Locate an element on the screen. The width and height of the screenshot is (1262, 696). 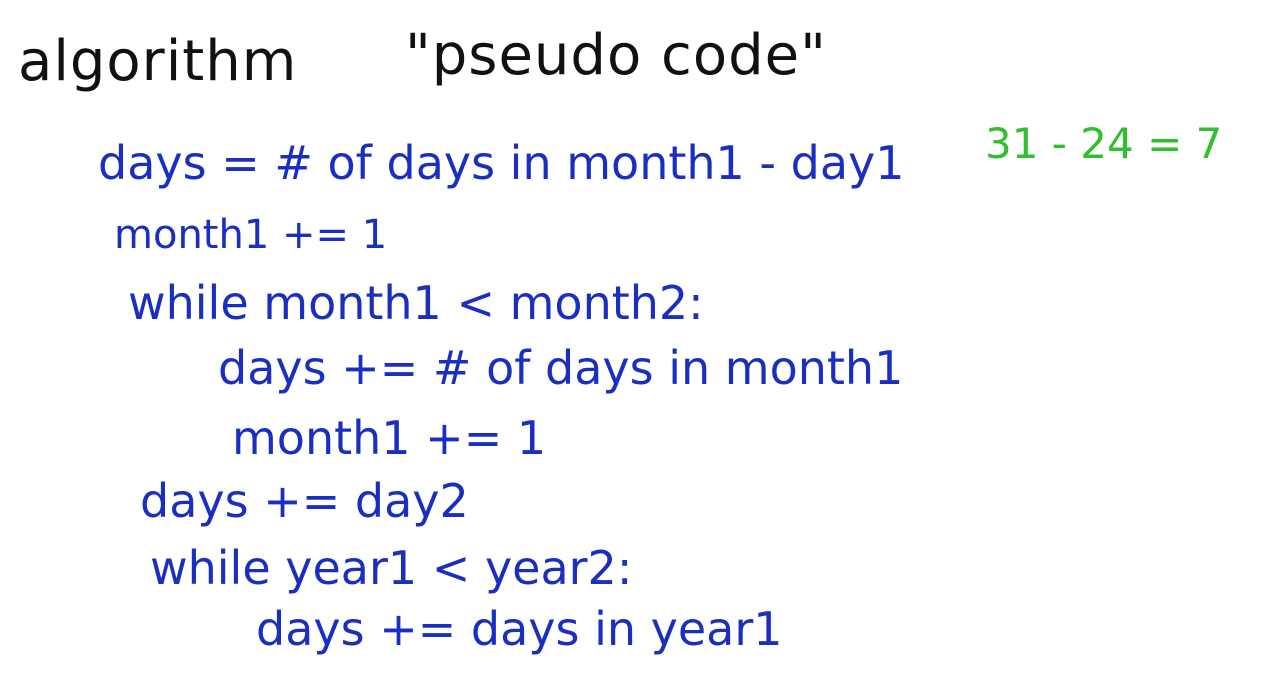
code-line-3: while month1 < month2: is located at coordinates (416, 303).